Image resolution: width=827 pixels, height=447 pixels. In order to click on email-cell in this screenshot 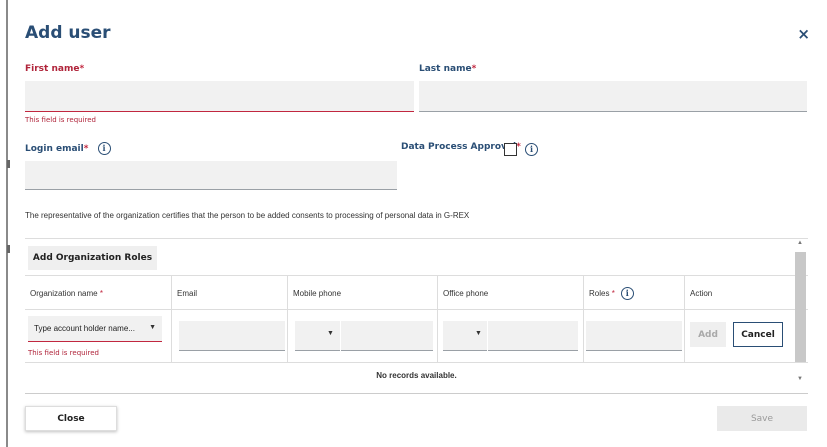, I will do `click(230, 336)`.